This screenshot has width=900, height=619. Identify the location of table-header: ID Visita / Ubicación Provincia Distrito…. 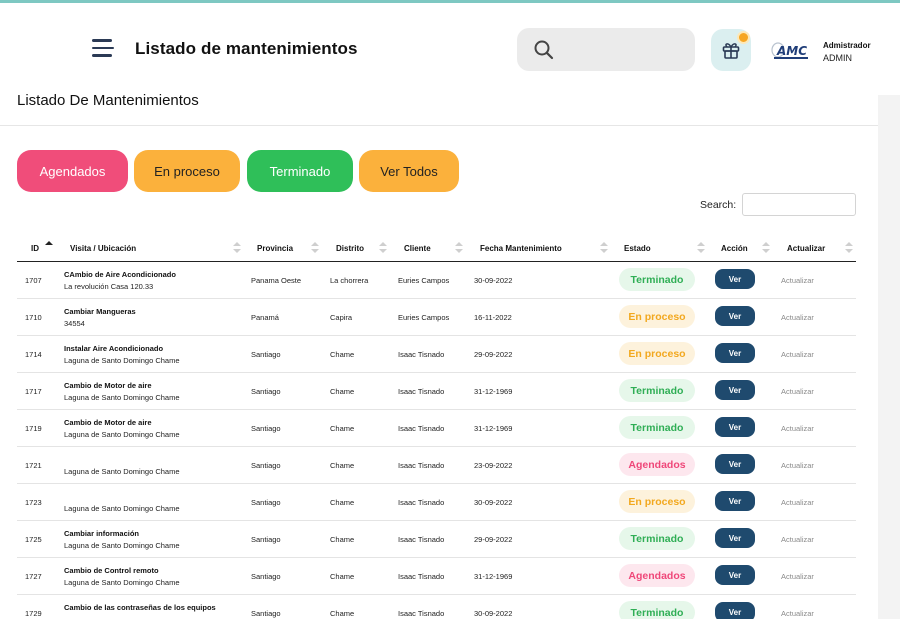
(436, 248).